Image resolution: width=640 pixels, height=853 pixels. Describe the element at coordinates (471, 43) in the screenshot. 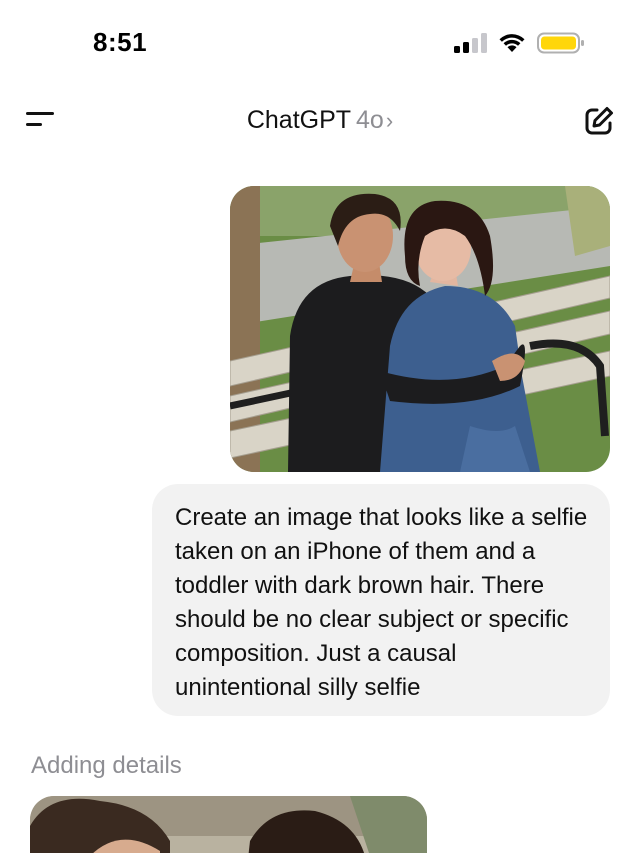

I see `cellular-signal-icon` at that location.